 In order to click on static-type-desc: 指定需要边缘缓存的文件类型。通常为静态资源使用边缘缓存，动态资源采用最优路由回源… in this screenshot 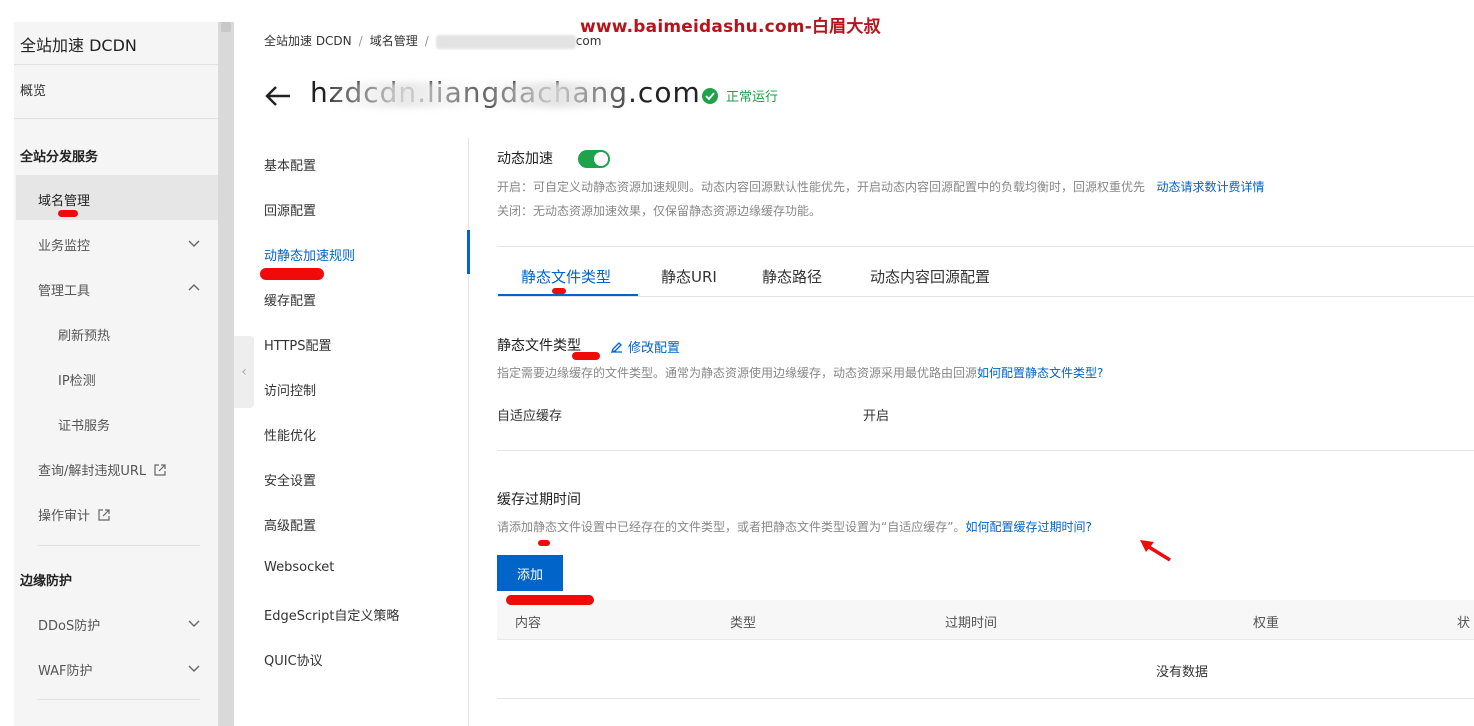, I will do `click(800, 372)`.